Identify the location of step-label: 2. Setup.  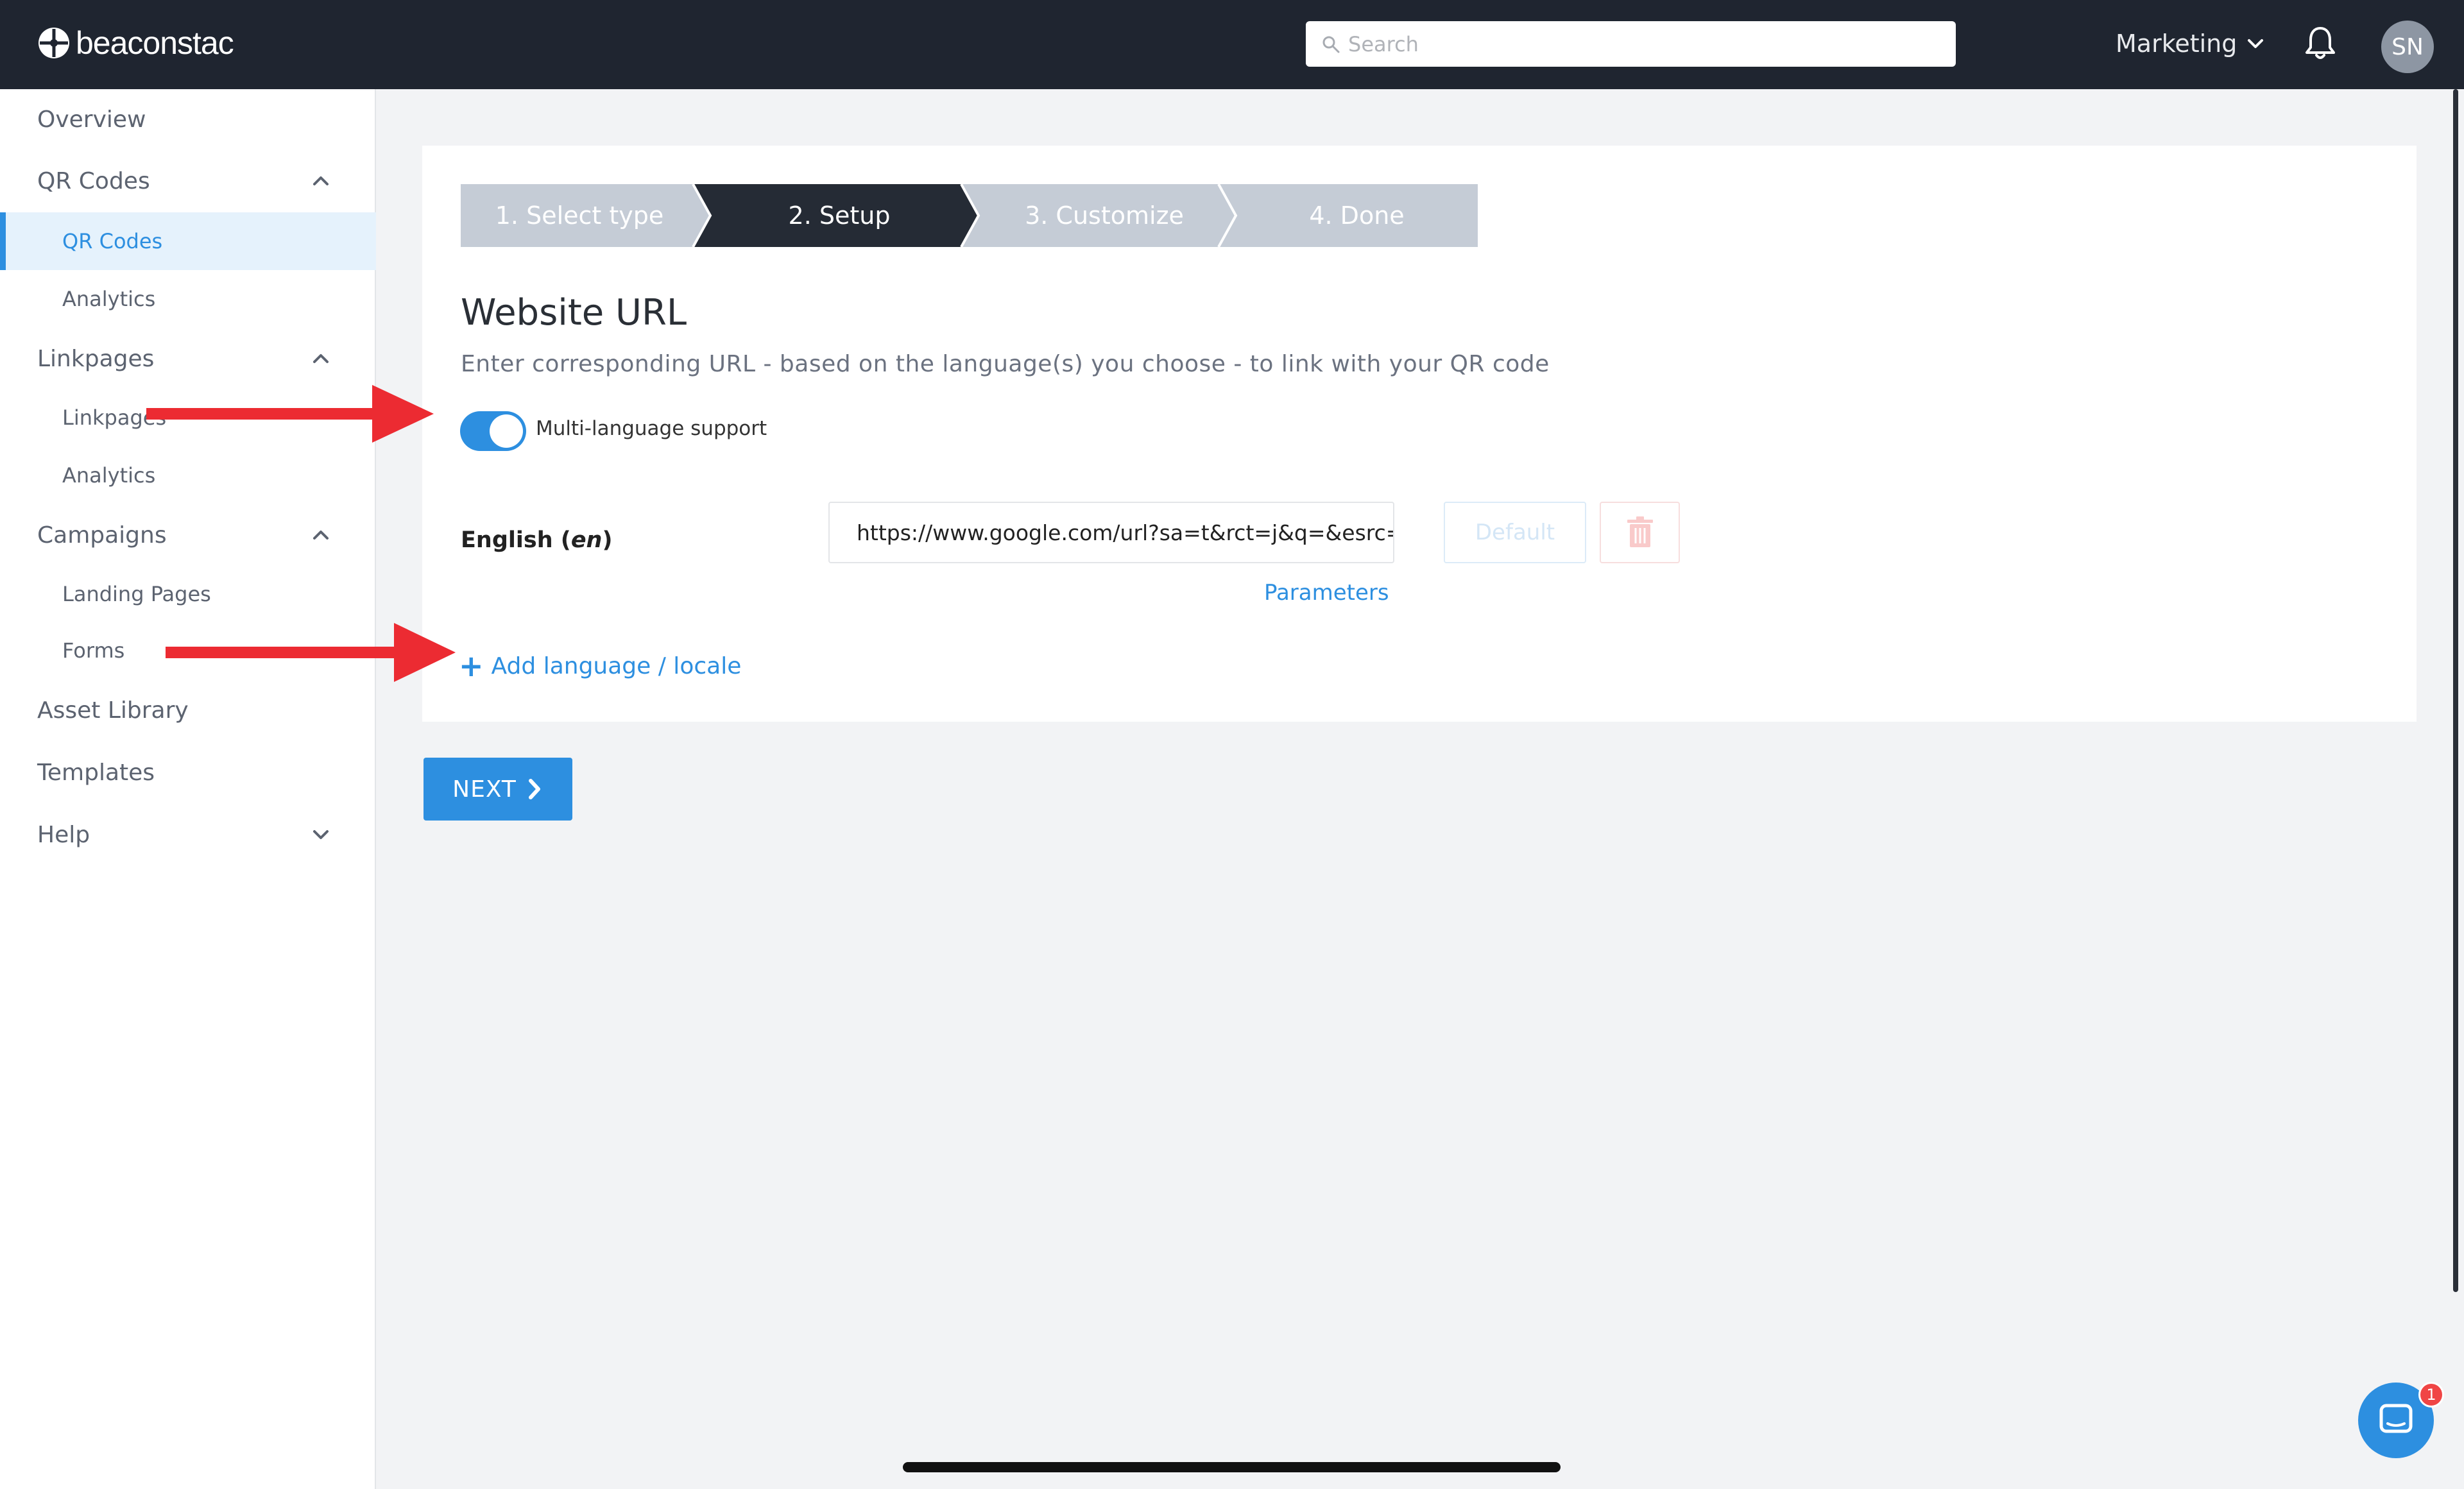
(840, 216).